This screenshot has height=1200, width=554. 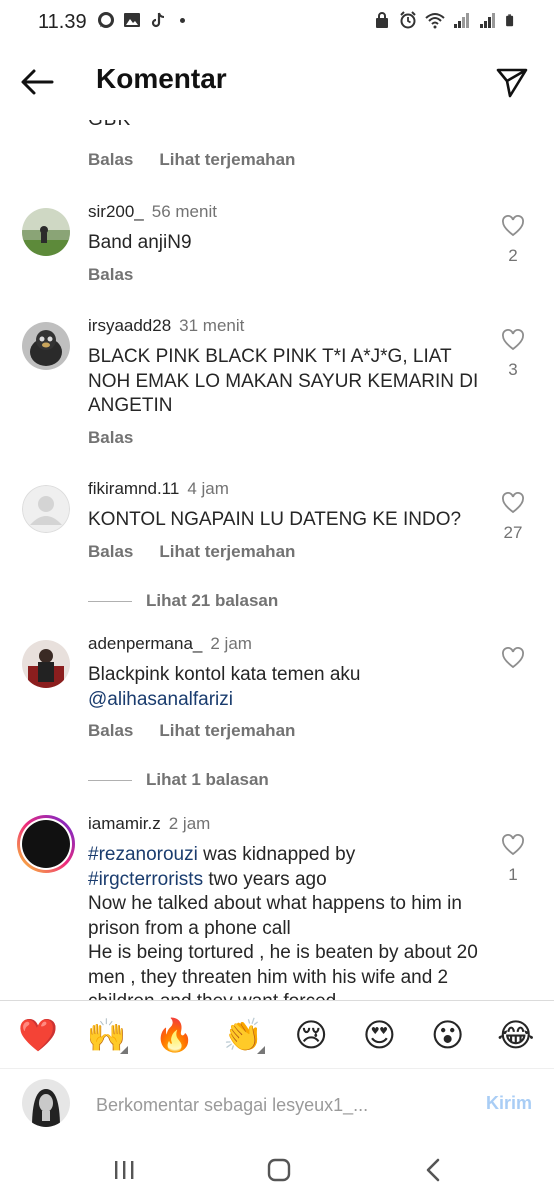 What do you see at coordinates (145, 643) in the screenshot?
I see `username: adenpermana_` at bounding box center [145, 643].